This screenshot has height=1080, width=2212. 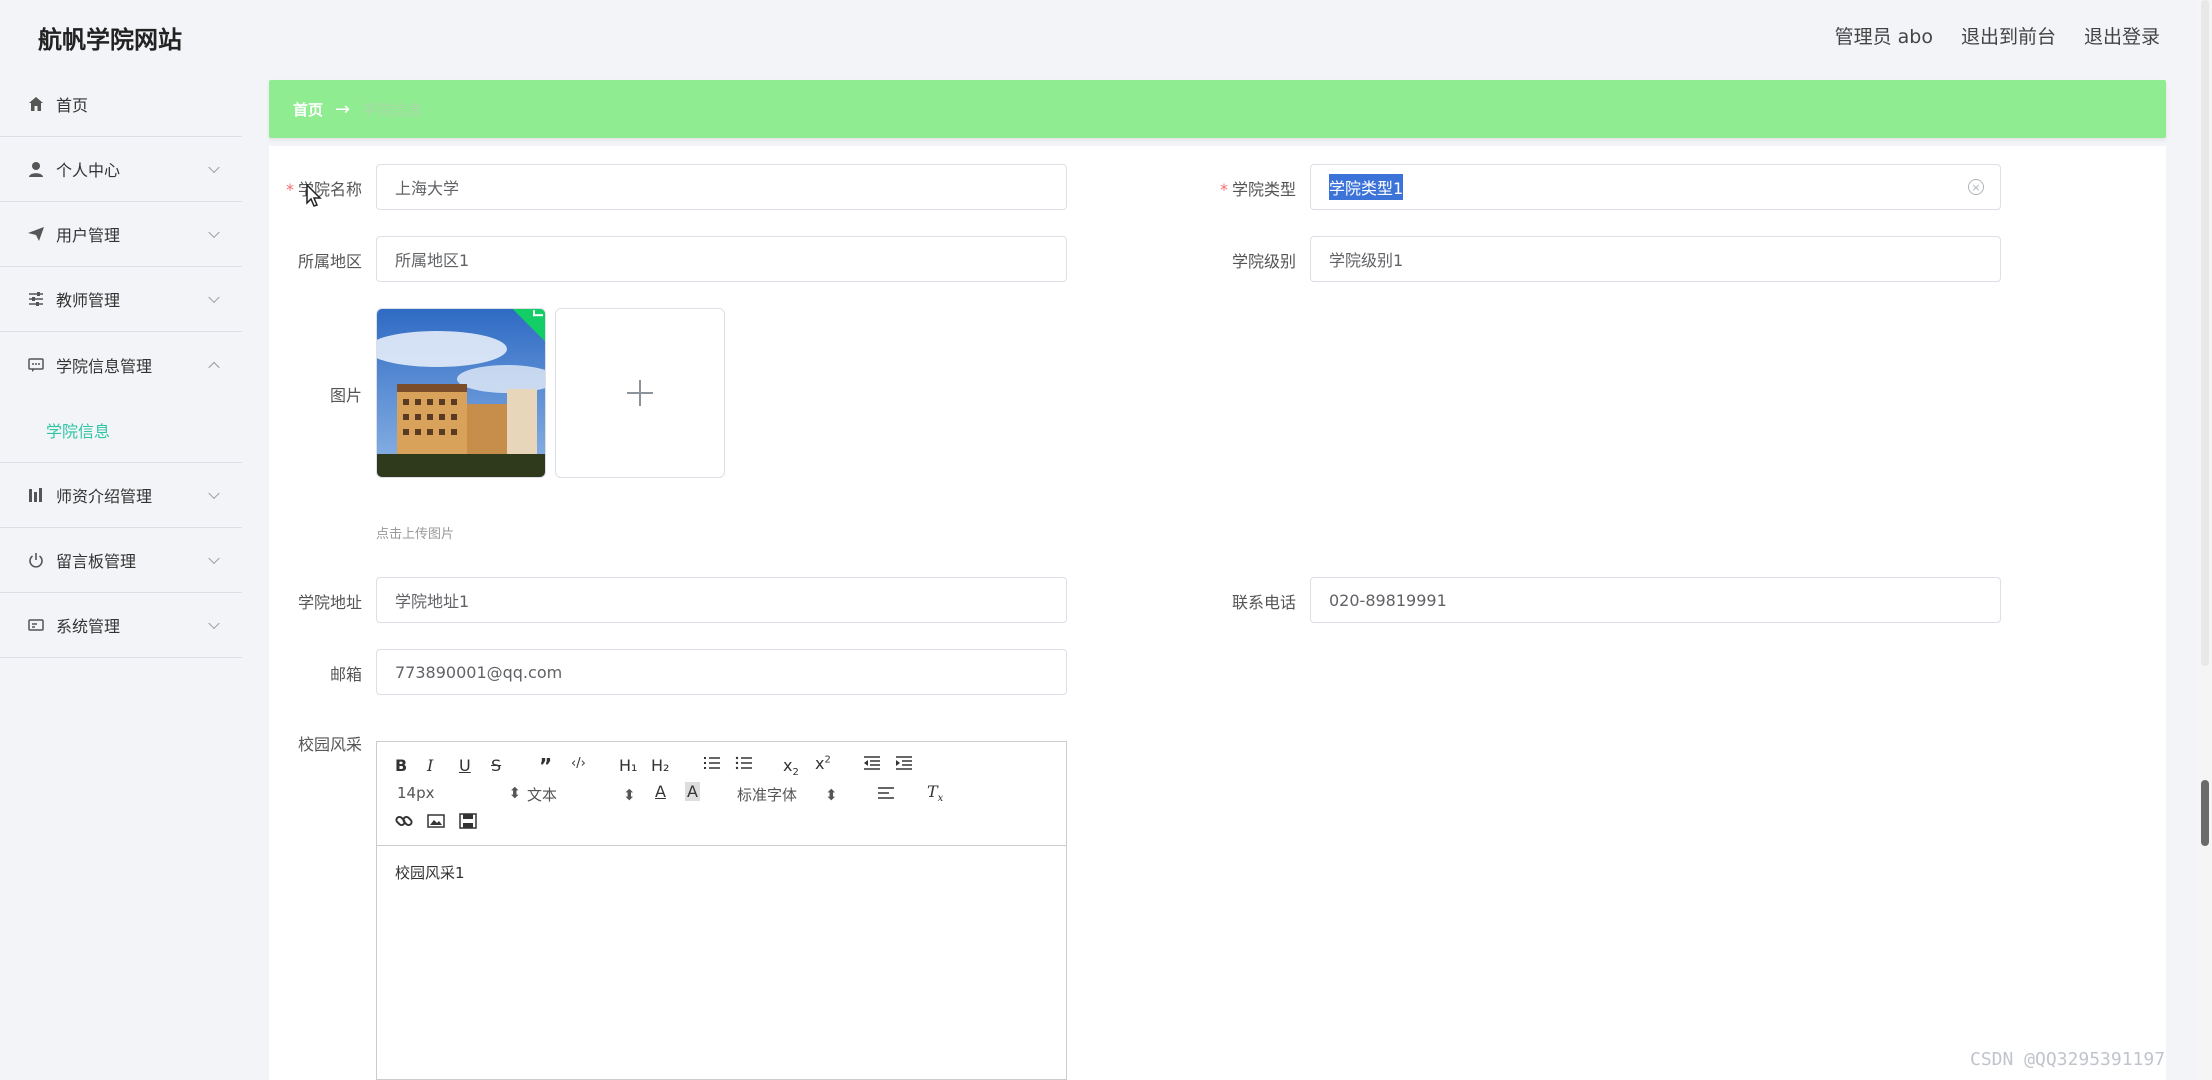 I want to click on strike-button: S, so click(x=496, y=765).